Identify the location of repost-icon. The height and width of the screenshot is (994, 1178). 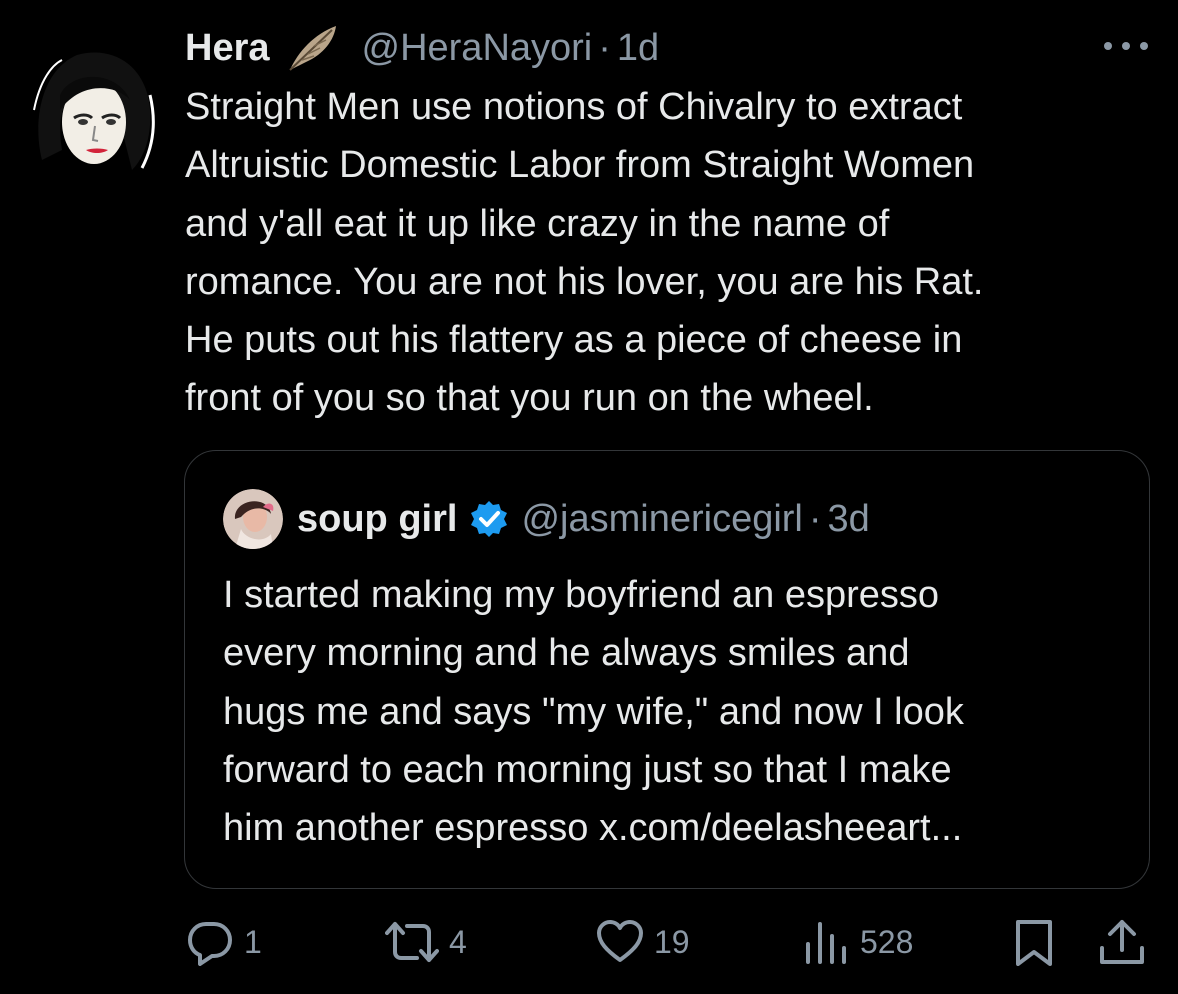
(412, 942).